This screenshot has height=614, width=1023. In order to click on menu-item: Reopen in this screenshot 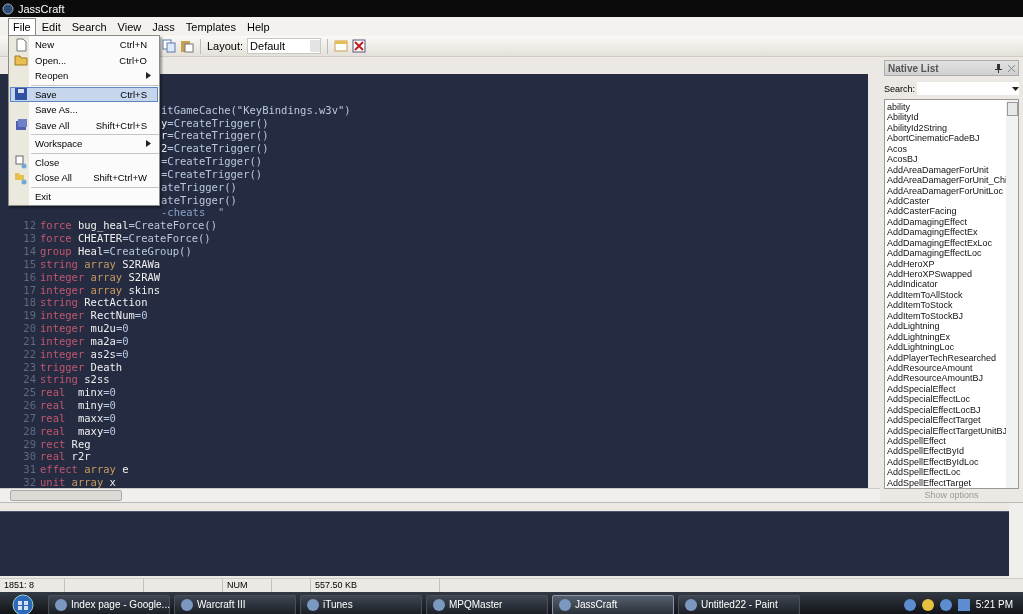, I will do `click(84, 76)`.